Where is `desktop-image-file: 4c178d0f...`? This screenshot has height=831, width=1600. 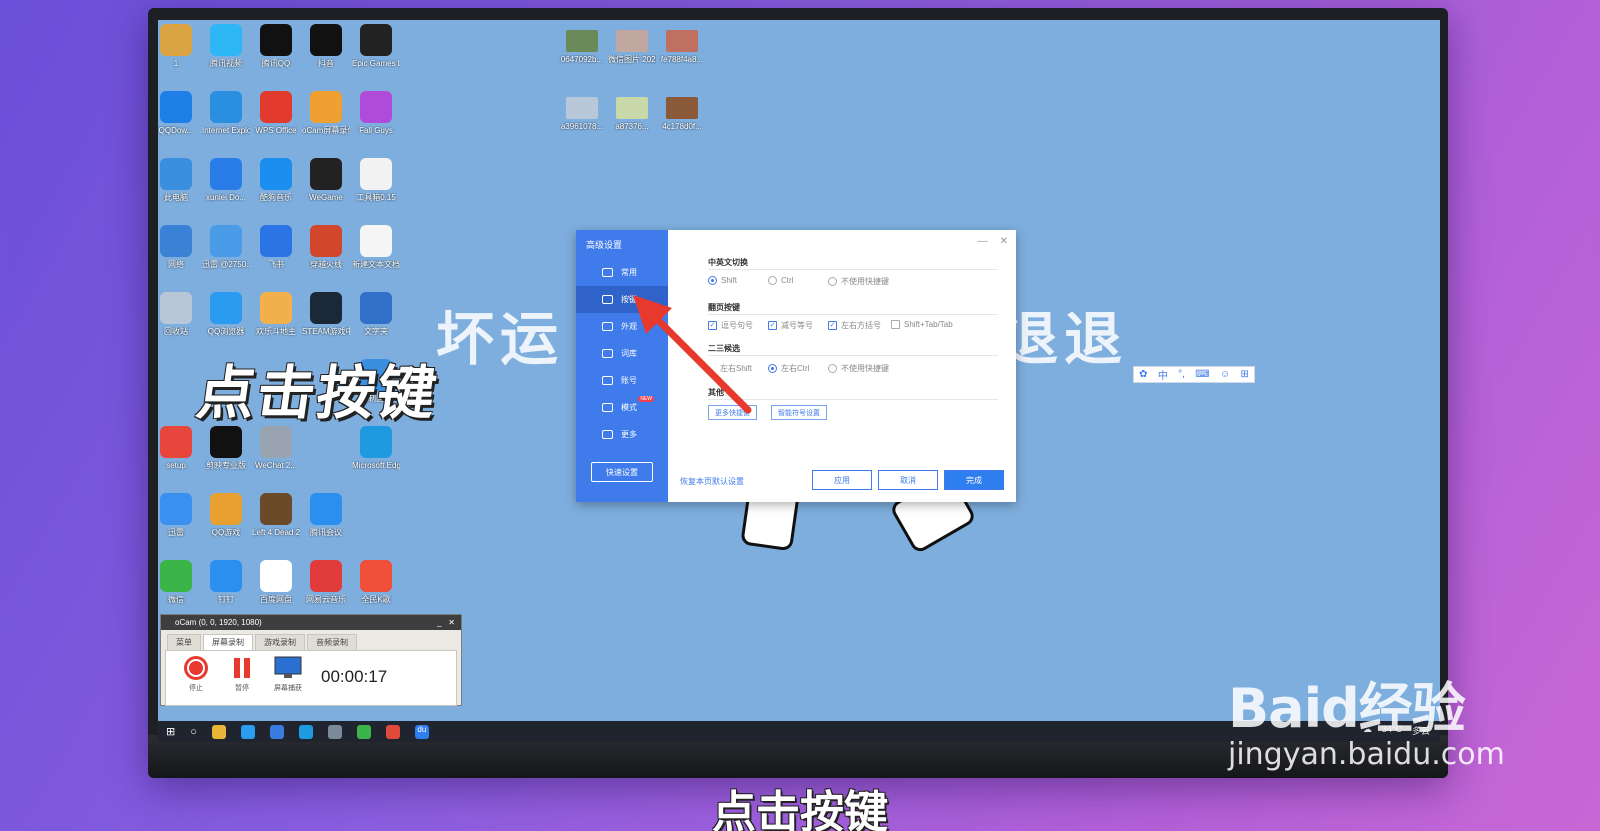
desktop-image-file: 4c178d0f... is located at coordinates (682, 114).